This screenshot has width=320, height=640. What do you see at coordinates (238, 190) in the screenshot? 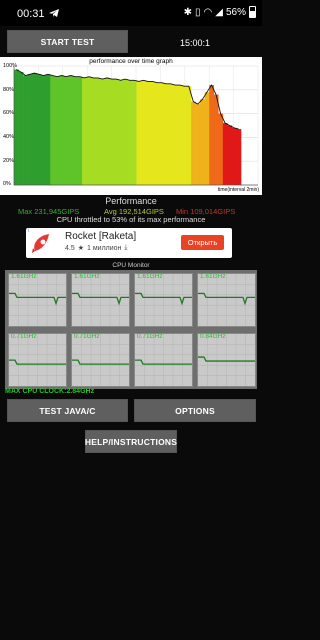
I see `x-axis-label: time(interval 2min)` at bounding box center [238, 190].